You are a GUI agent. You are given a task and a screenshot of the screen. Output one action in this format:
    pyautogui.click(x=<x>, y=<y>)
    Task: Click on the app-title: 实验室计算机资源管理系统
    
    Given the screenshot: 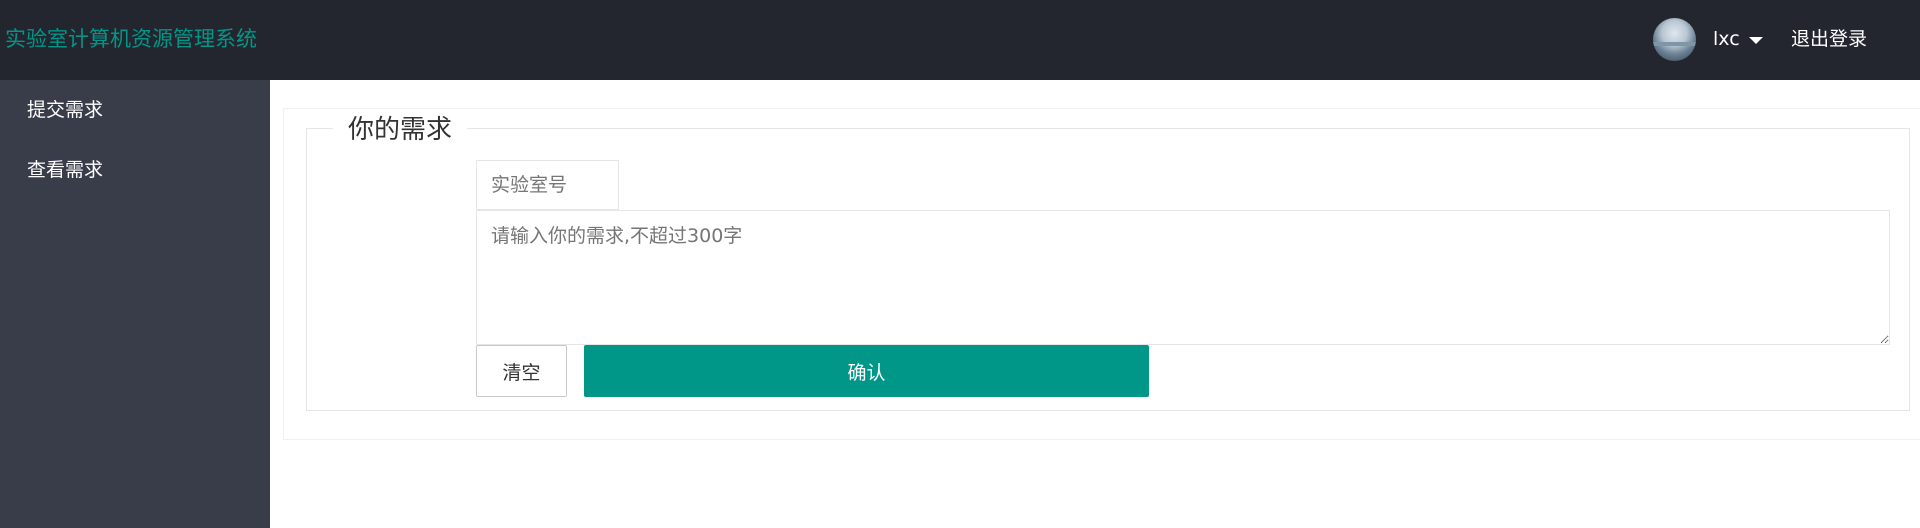 What is the action you would take?
    pyautogui.click(x=131, y=39)
    